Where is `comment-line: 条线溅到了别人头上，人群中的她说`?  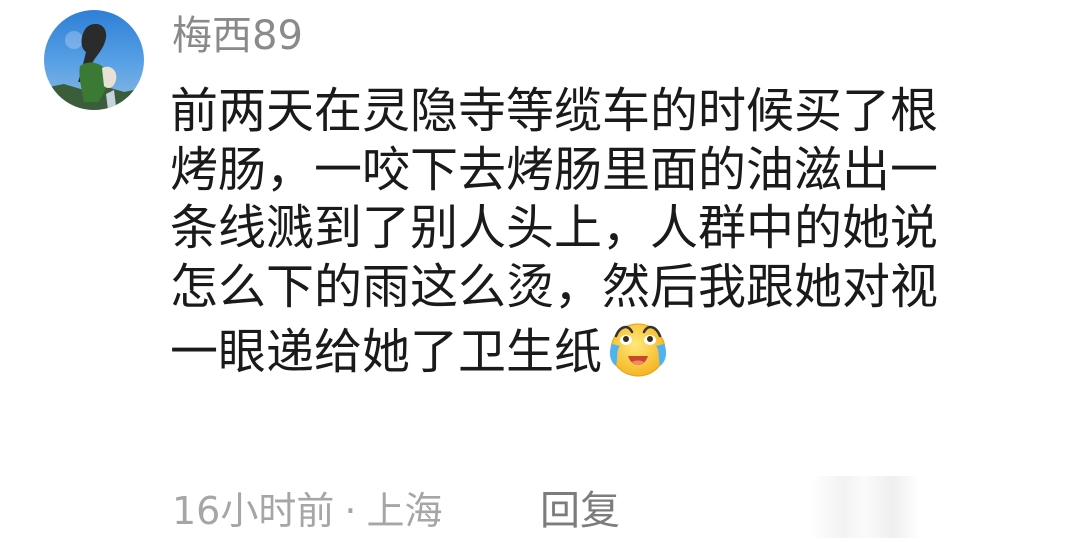
comment-line: 条线溅到了别人头上，人群中的她说 is located at coordinates (554, 228).